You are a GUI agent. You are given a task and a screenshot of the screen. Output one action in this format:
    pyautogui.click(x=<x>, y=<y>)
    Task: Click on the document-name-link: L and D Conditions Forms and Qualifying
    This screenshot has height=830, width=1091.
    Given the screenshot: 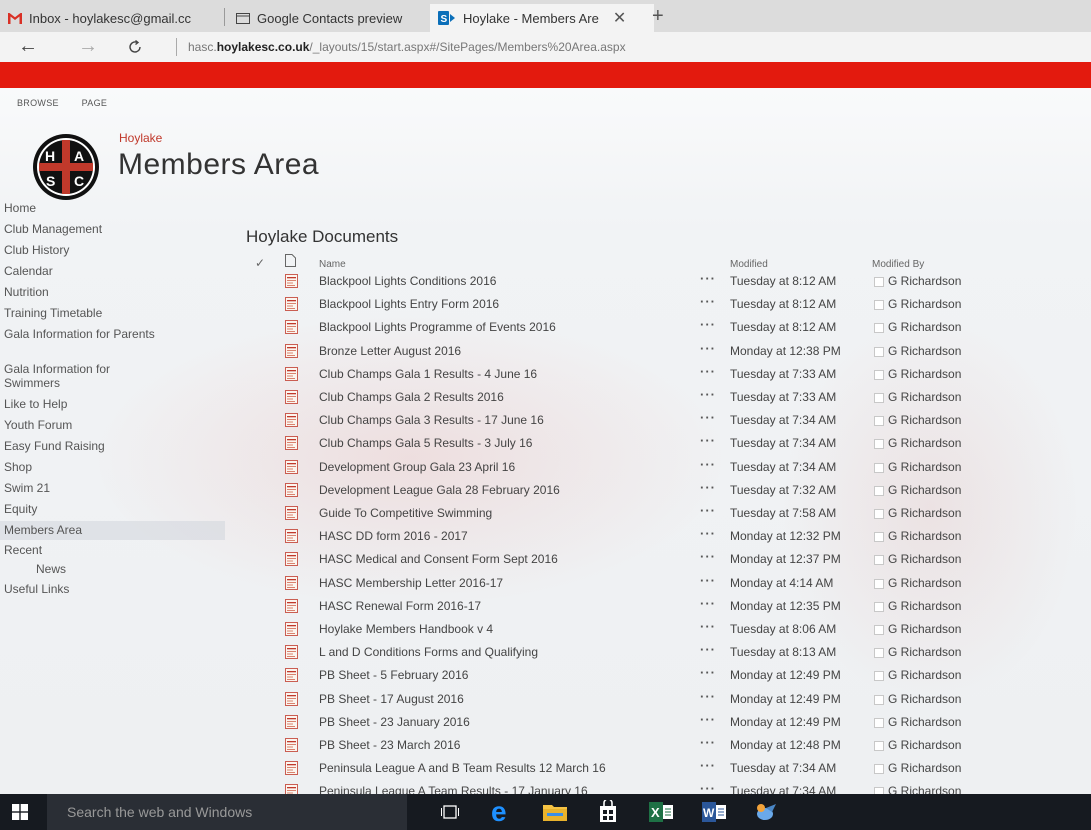 What is the action you would take?
    pyautogui.click(x=428, y=652)
    